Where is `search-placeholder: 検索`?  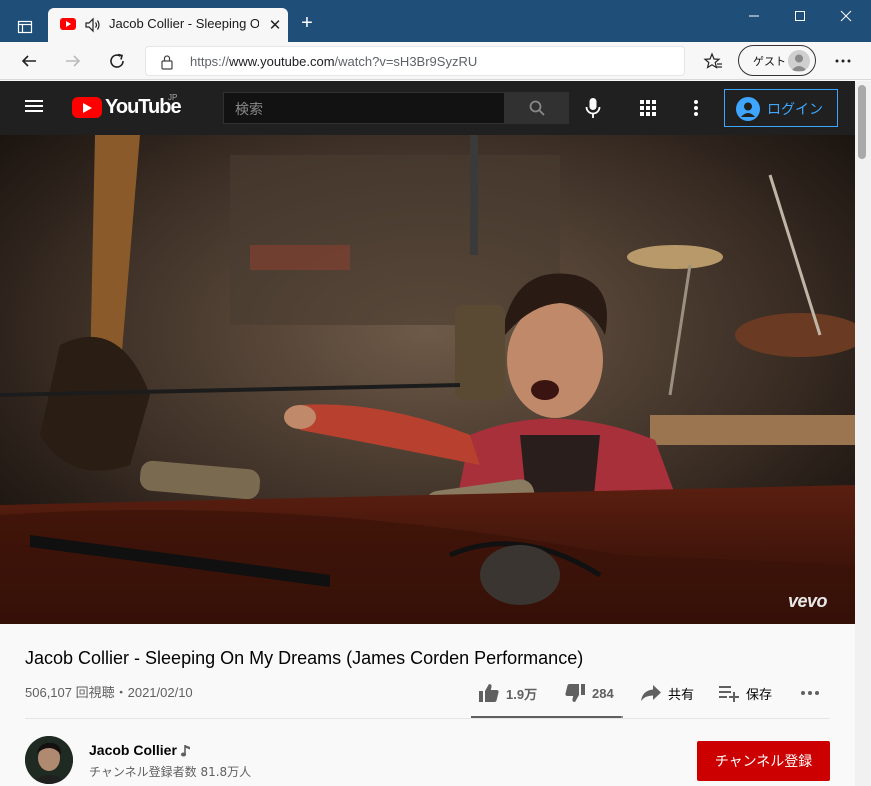 search-placeholder: 検索 is located at coordinates (249, 110).